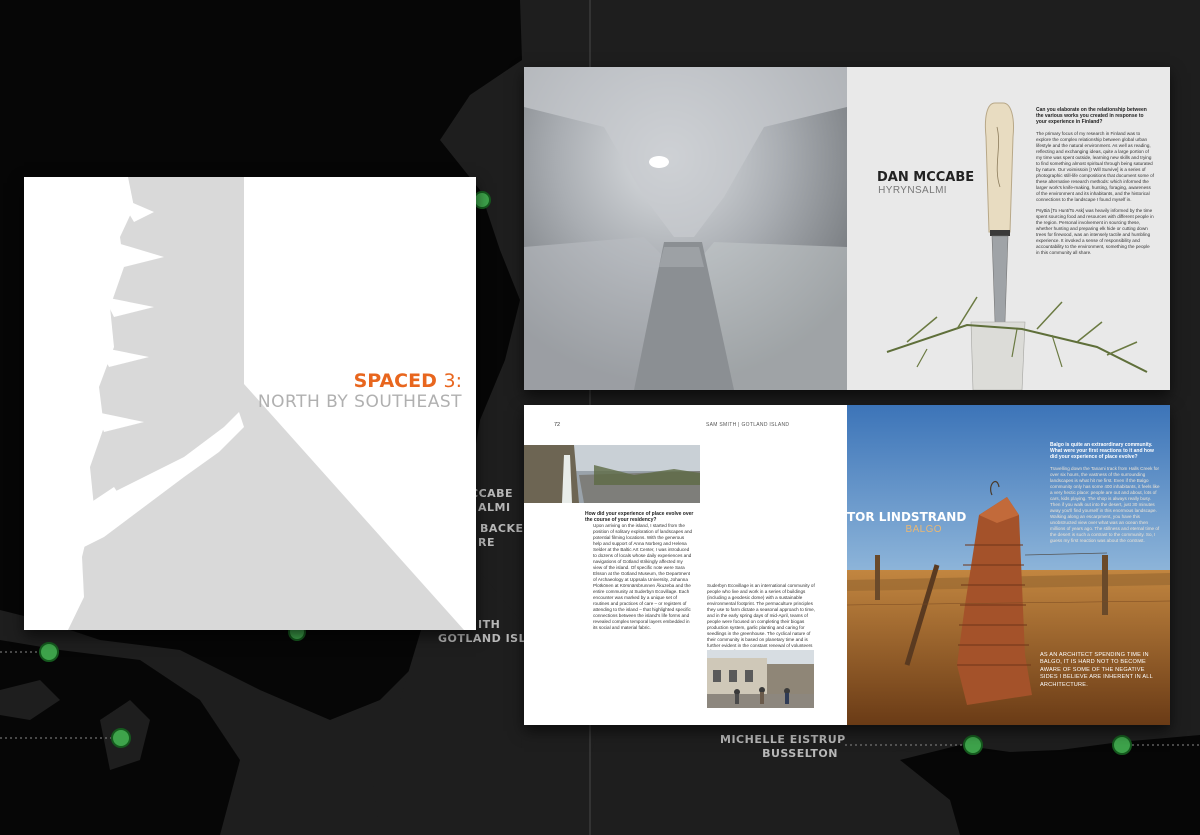 This screenshot has width=1200, height=835. What do you see at coordinates (4, 135) in the screenshot?
I see `landmass-left-edge` at bounding box center [4, 135].